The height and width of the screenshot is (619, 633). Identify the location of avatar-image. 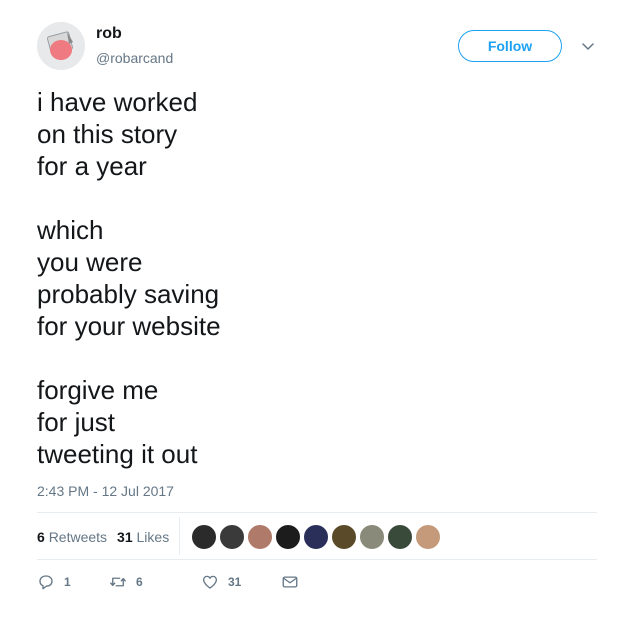
(61, 46).